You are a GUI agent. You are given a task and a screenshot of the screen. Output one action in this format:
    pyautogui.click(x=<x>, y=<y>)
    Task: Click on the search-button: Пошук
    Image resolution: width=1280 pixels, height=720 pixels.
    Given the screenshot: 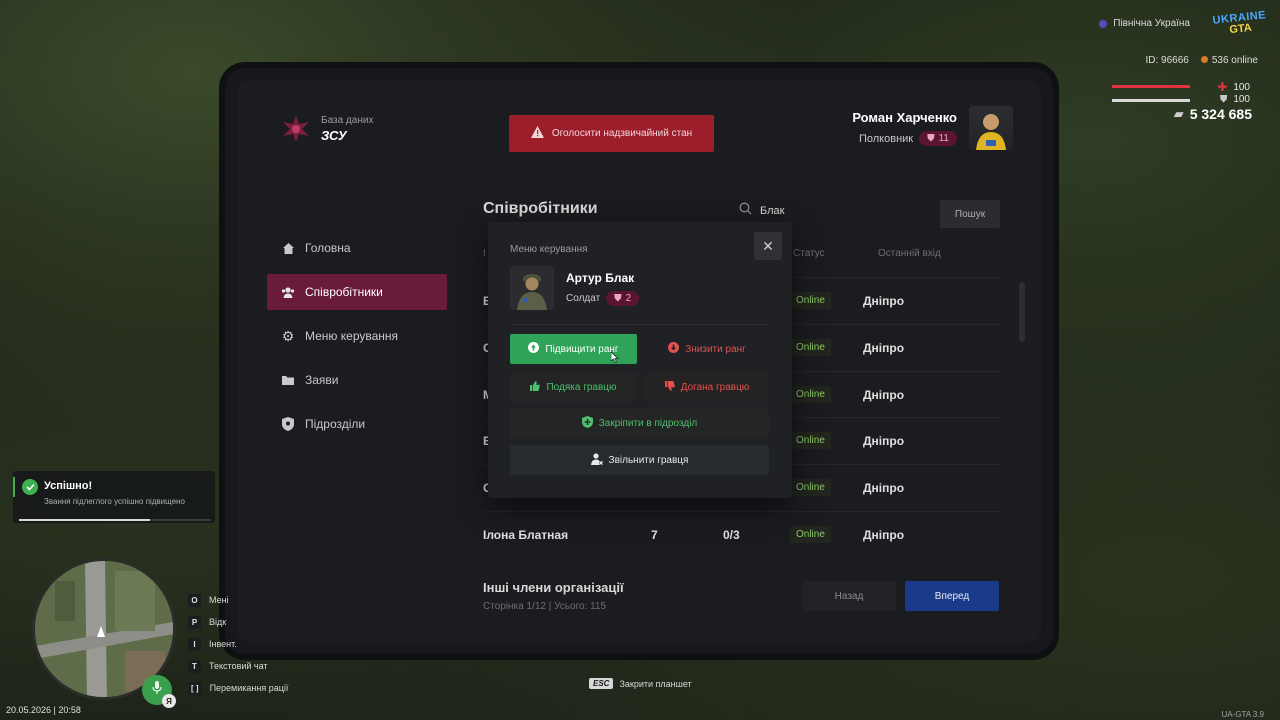 What is the action you would take?
    pyautogui.click(x=970, y=214)
    